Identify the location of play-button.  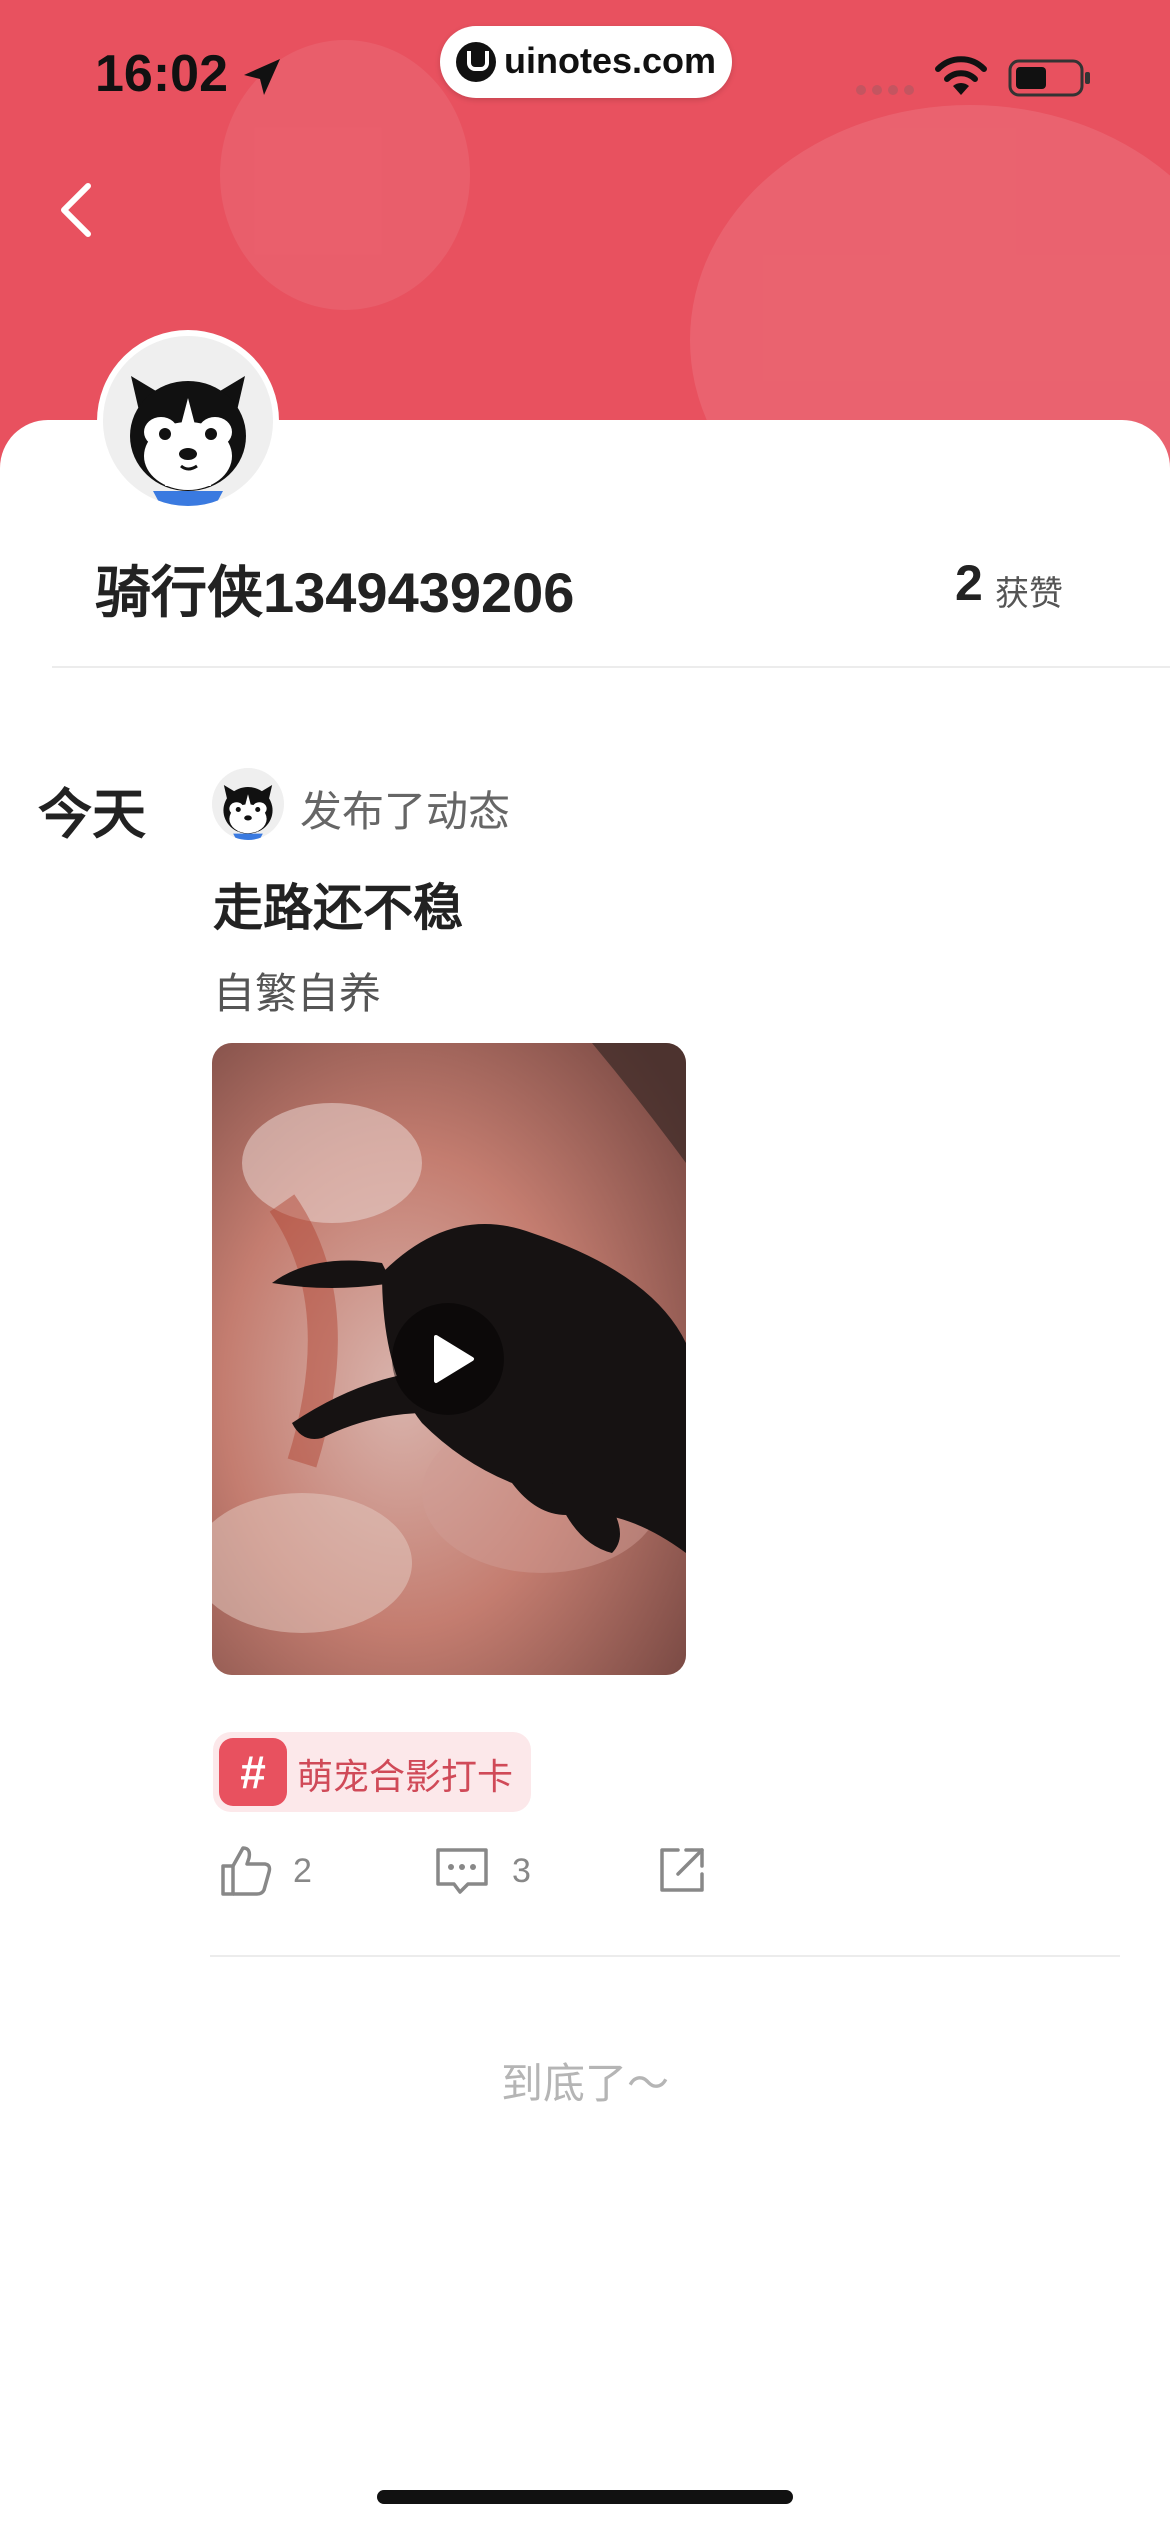
(448, 1359).